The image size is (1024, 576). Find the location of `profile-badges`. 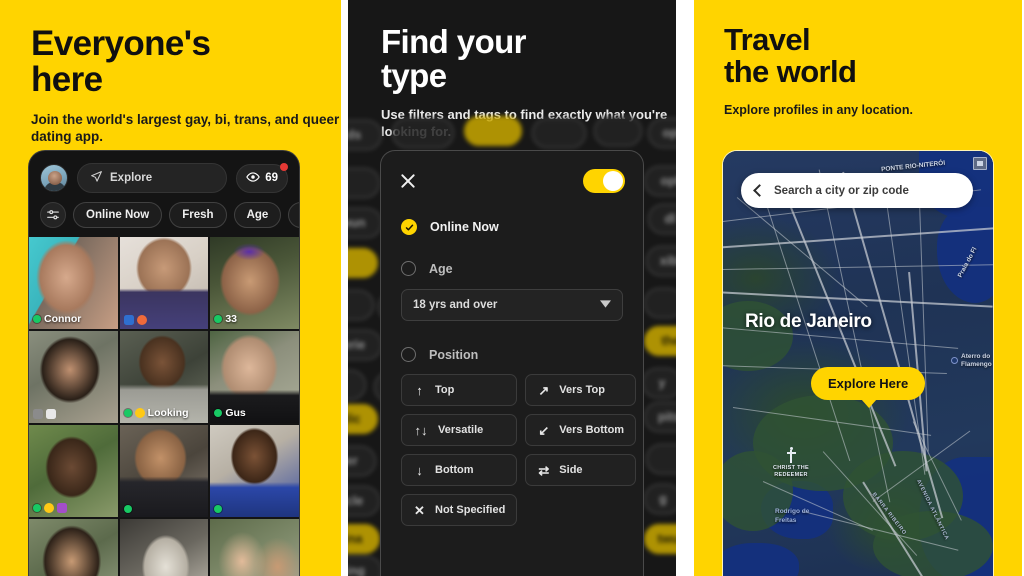

profile-badges is located at coordinates (44, 414).